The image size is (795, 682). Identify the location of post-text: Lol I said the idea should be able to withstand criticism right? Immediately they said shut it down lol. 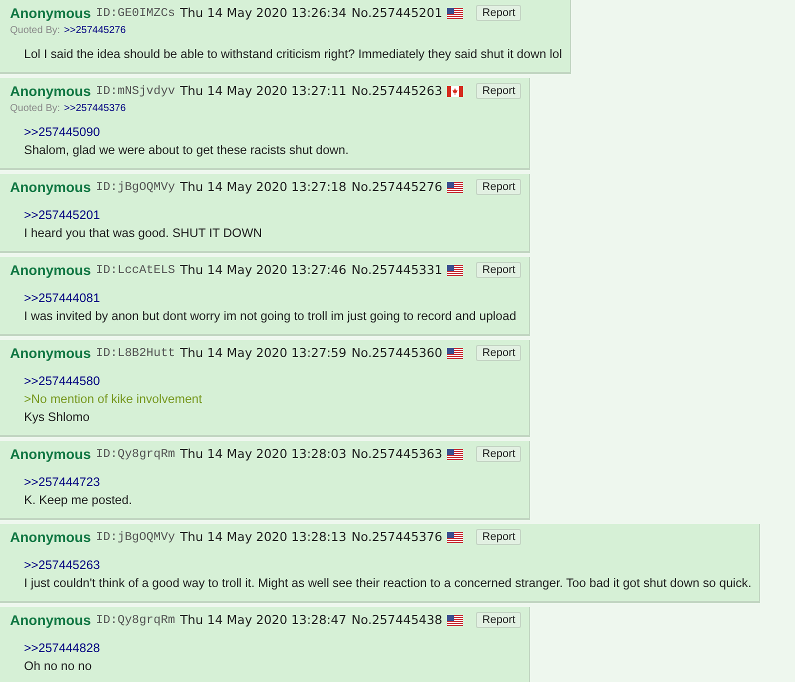
(293, 54).